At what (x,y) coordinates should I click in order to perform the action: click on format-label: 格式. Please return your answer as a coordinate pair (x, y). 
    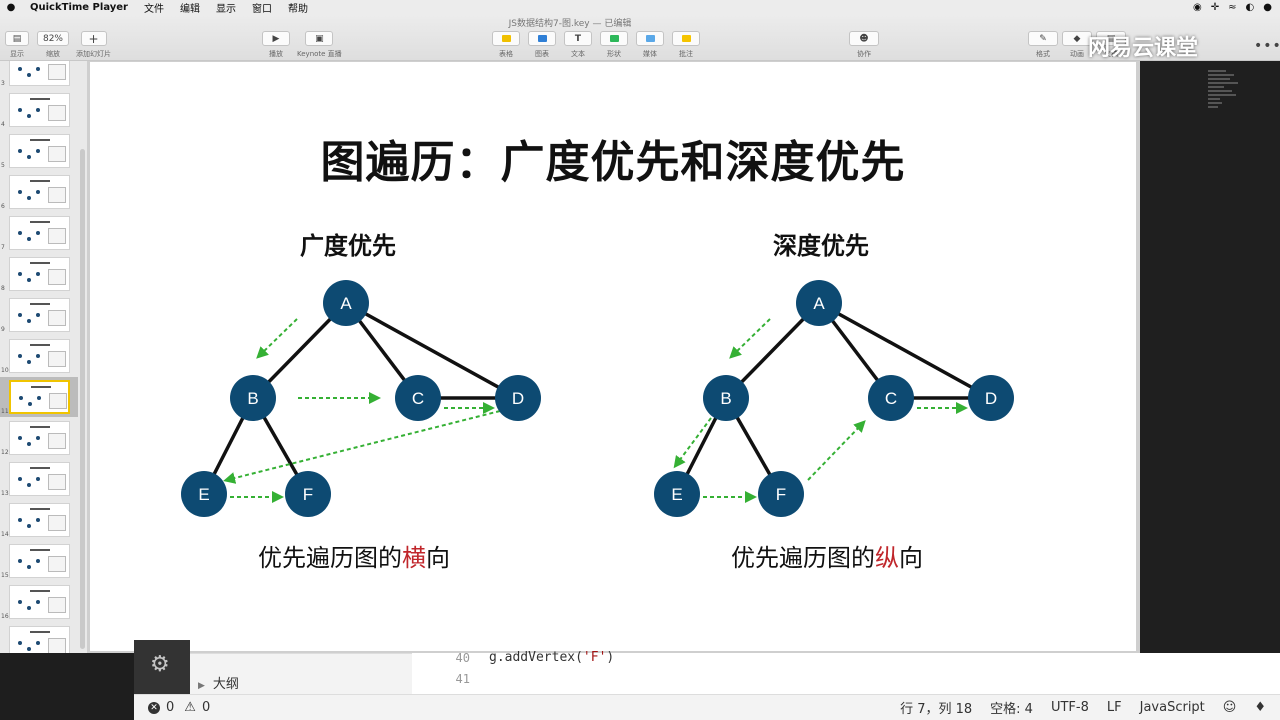
    Looking at the image, I should click on (1043, 54).